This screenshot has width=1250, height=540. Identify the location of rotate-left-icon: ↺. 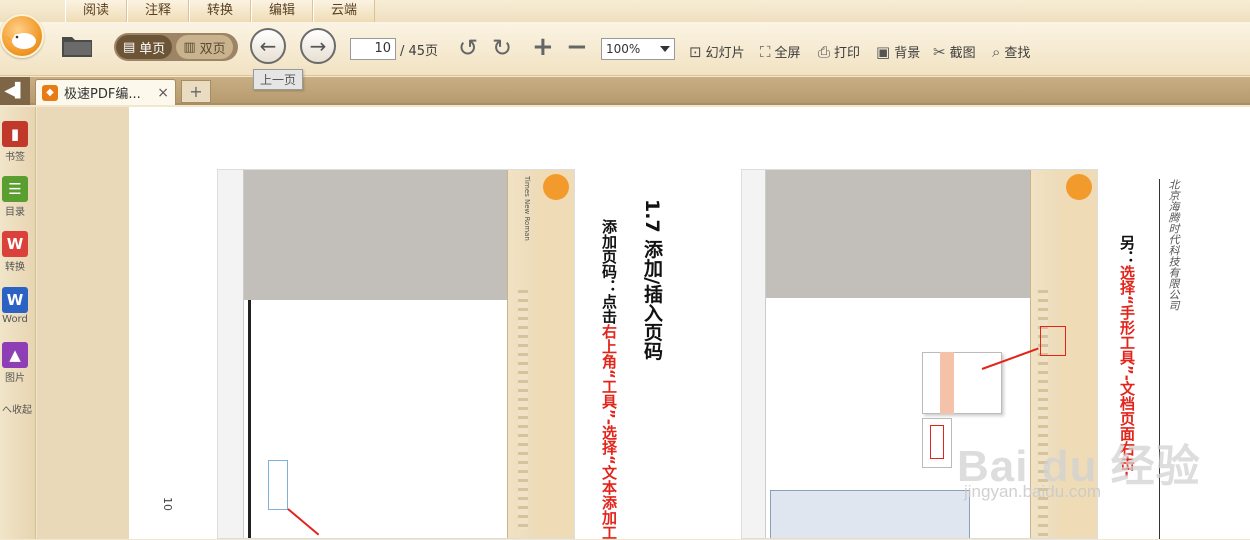
(468, 48).